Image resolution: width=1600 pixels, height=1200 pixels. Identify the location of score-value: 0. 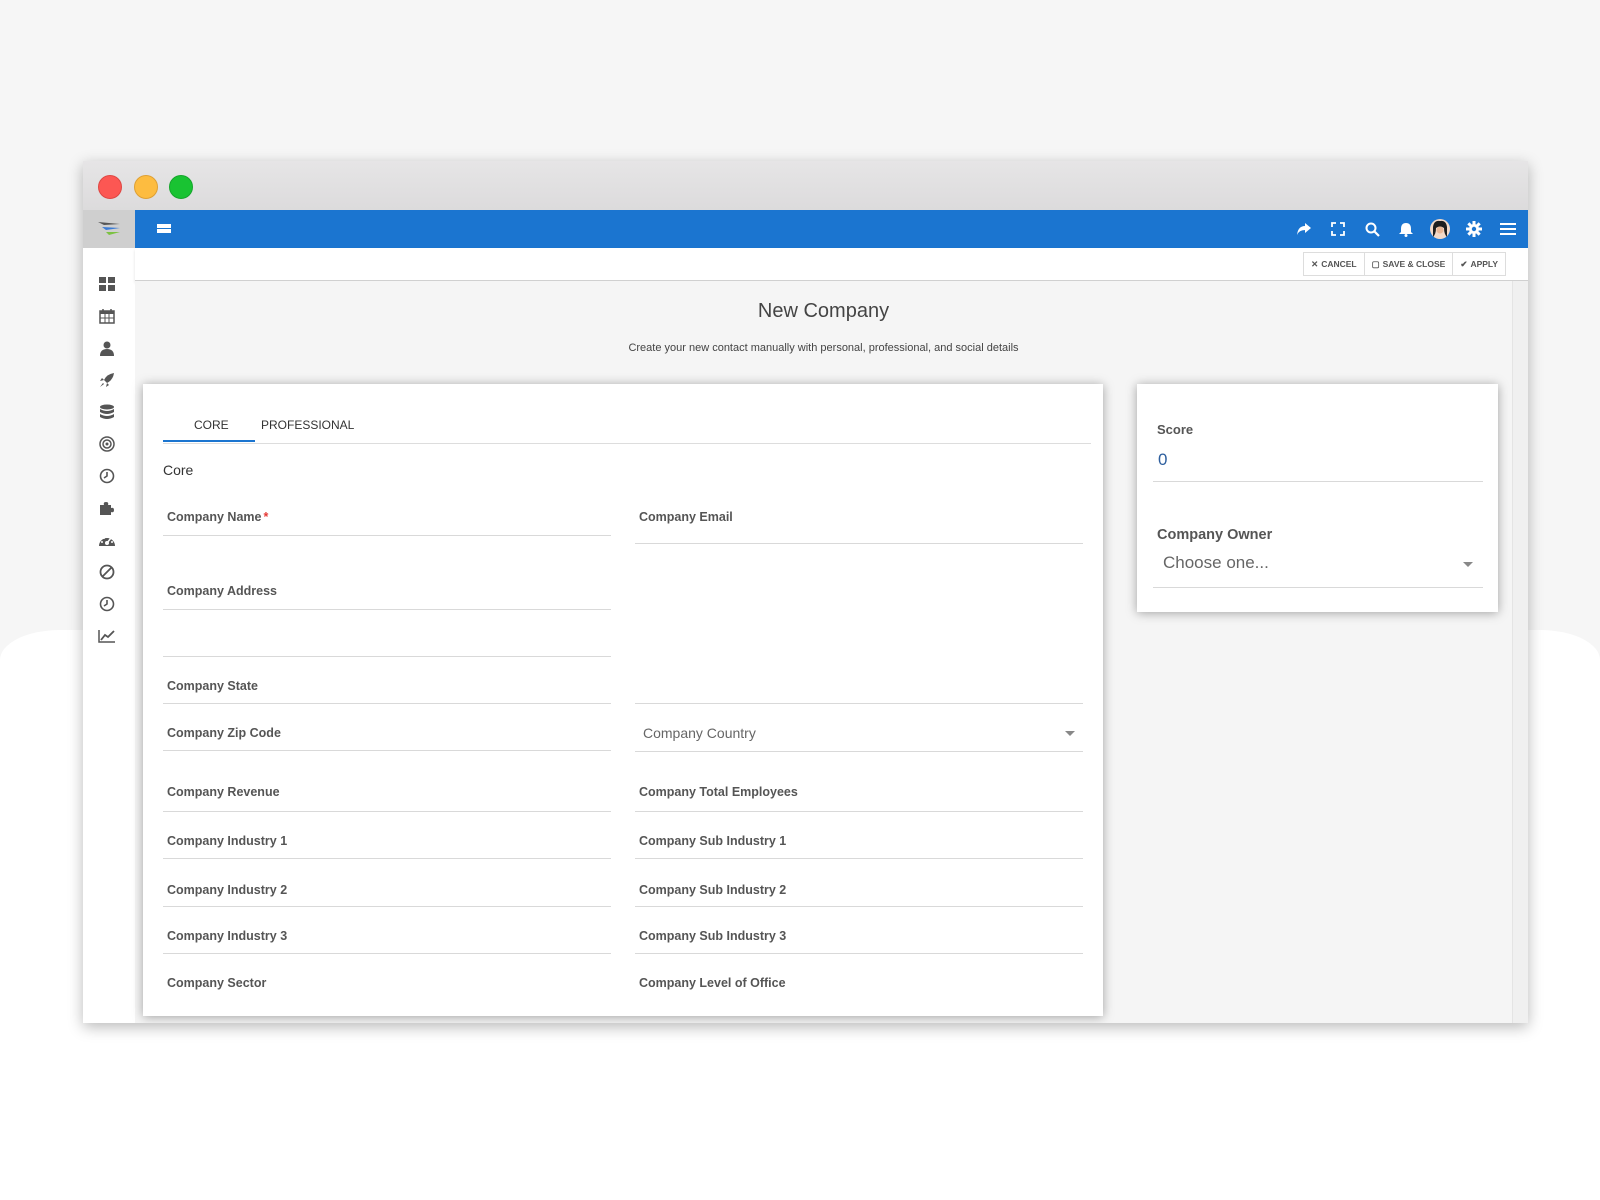
(1163, 459).